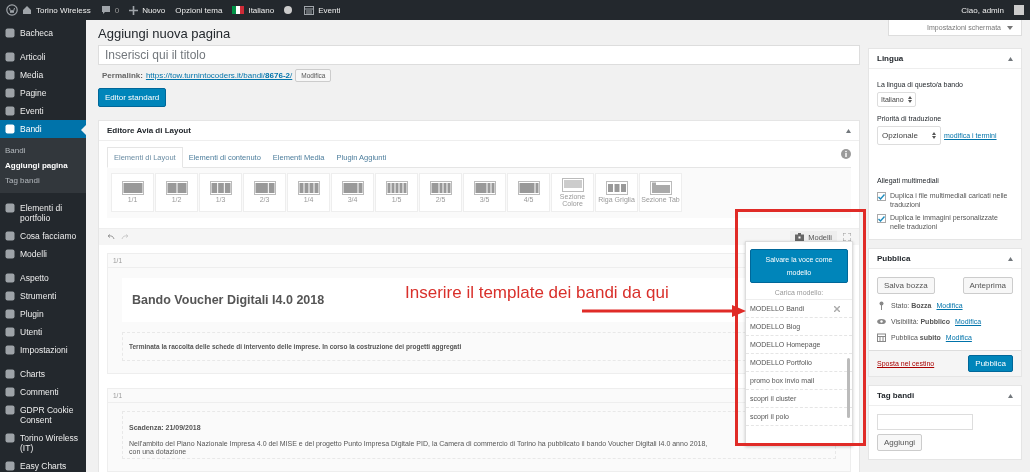  Describe the element at coordinates (43, 33) in the screenshot. I see `sidebar-item: Bacheca` at that location.